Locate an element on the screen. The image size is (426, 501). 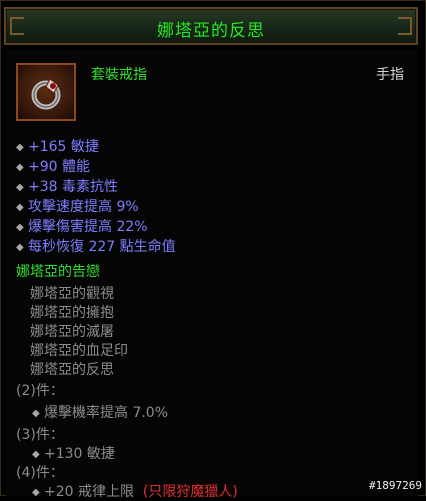
tooltip-header: 娜塔亞的反思 is located at coordinates (211, 26).